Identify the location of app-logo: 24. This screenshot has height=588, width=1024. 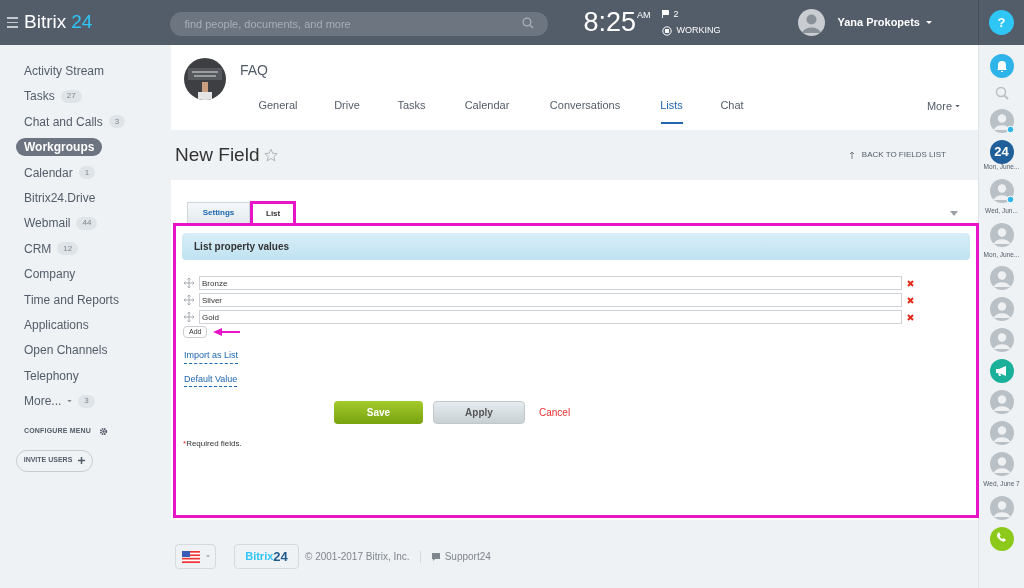
(1001, 152).